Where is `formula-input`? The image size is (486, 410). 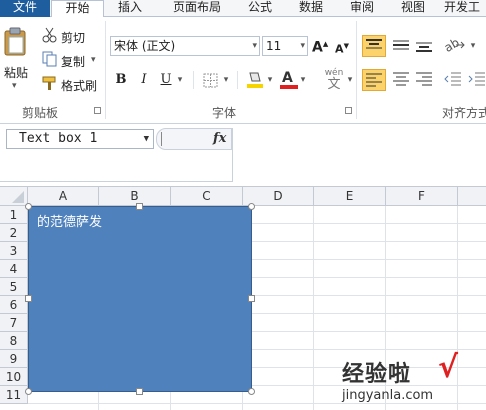 formula-input is located at coordinates (359, 155).